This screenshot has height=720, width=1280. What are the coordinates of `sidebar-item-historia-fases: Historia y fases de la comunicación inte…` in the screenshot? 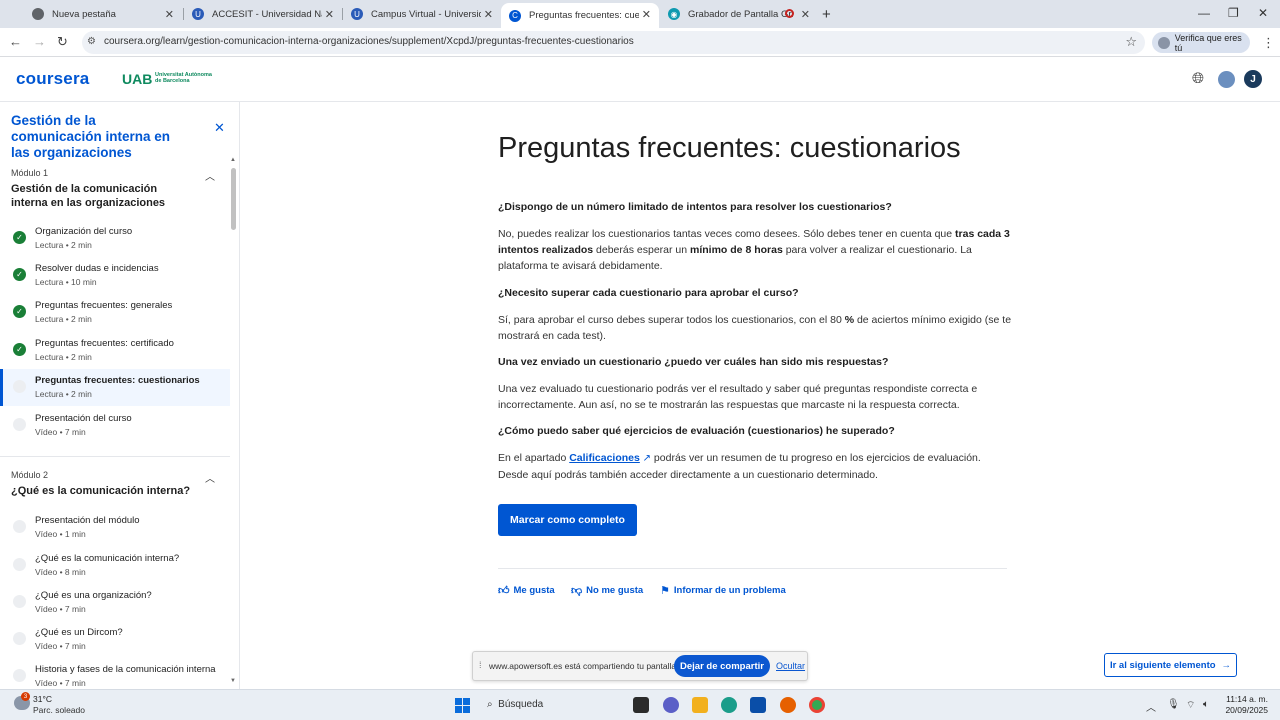 It's located at (115, 673).